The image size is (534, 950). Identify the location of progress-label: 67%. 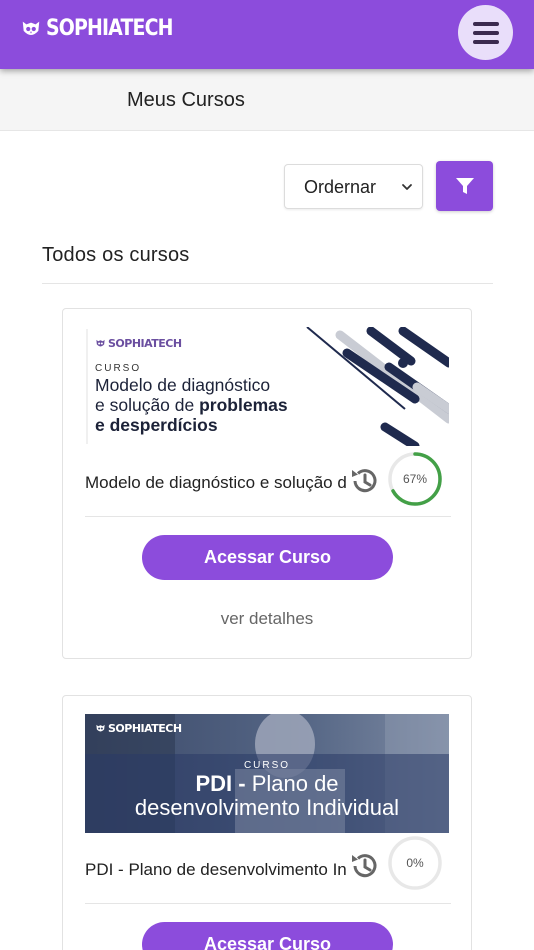
(415, 479).